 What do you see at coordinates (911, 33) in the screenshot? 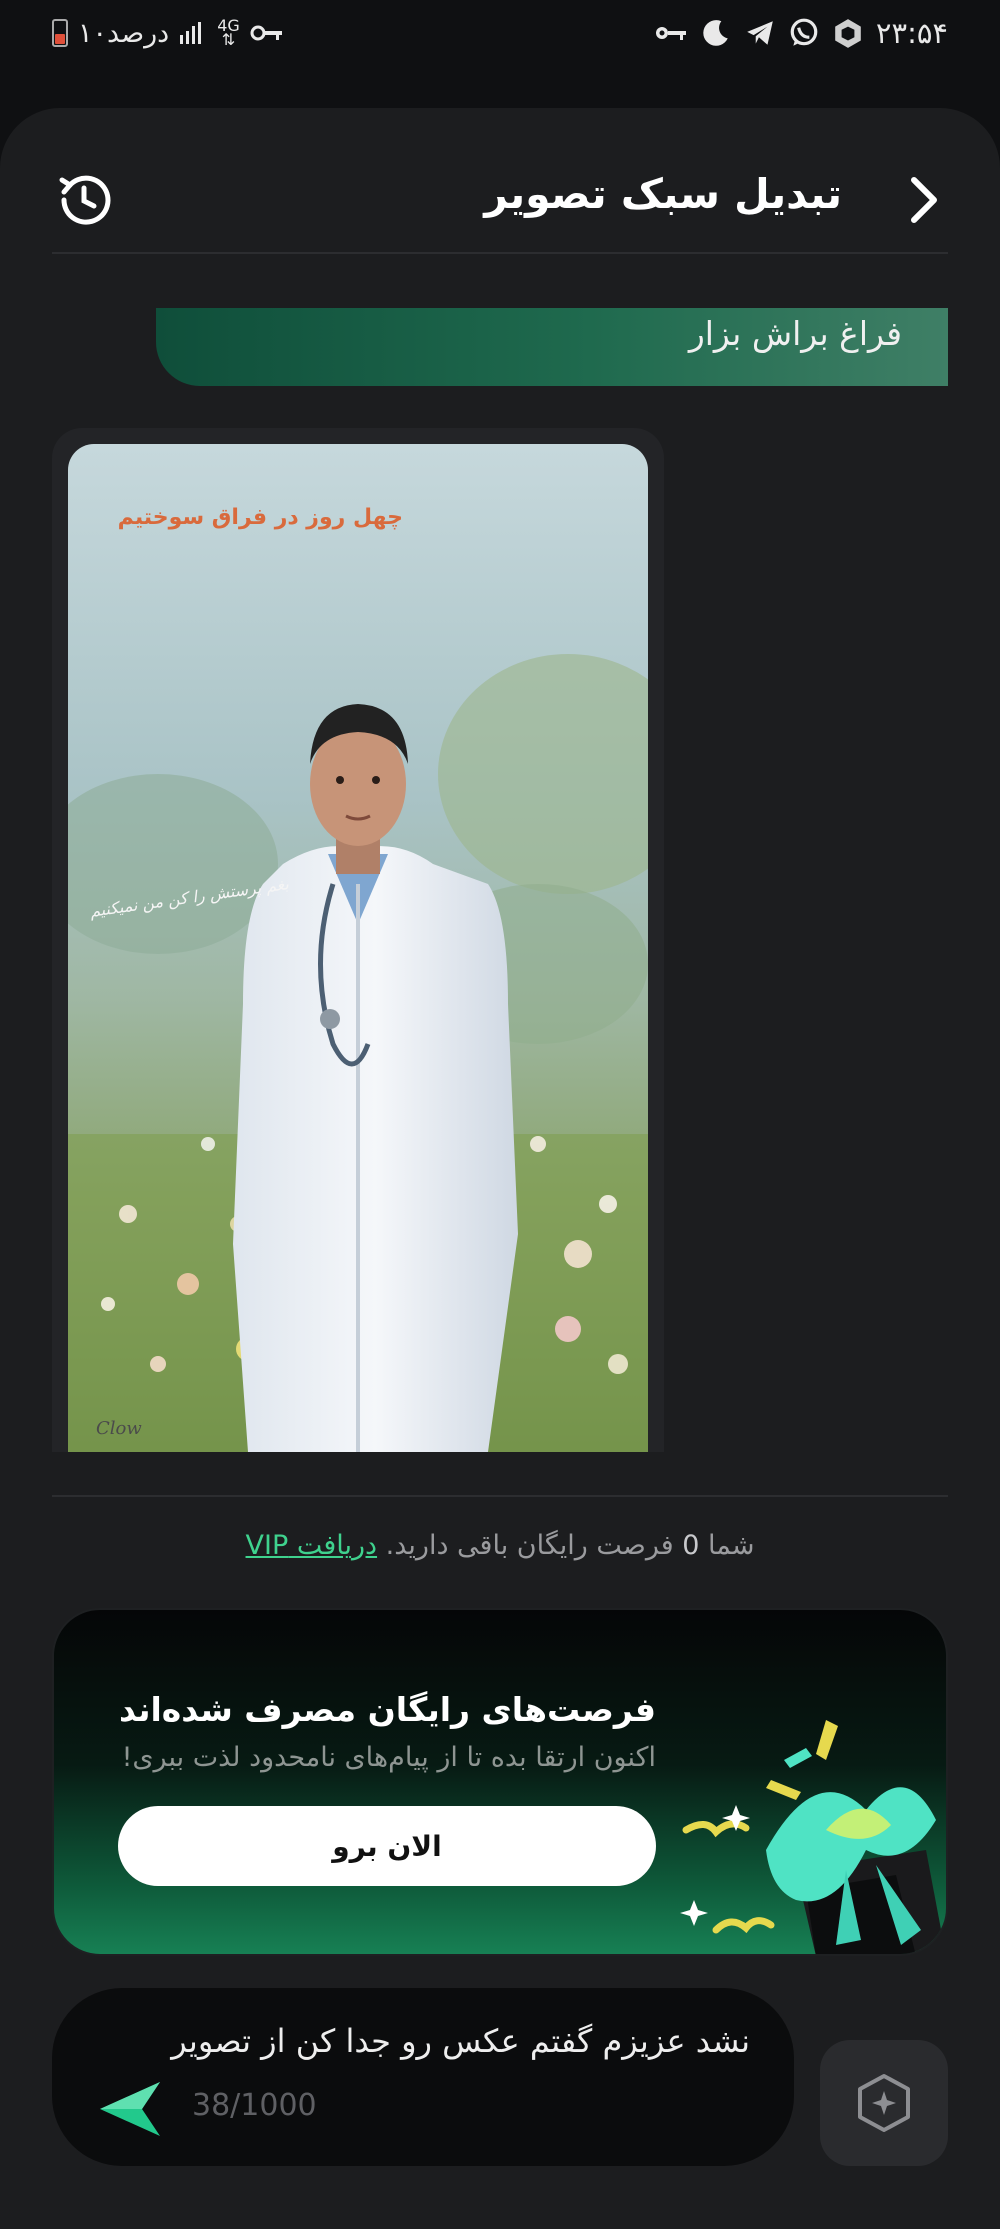
I see `status-time: ۲۳:۵۴` at bounding box center [911, 33].